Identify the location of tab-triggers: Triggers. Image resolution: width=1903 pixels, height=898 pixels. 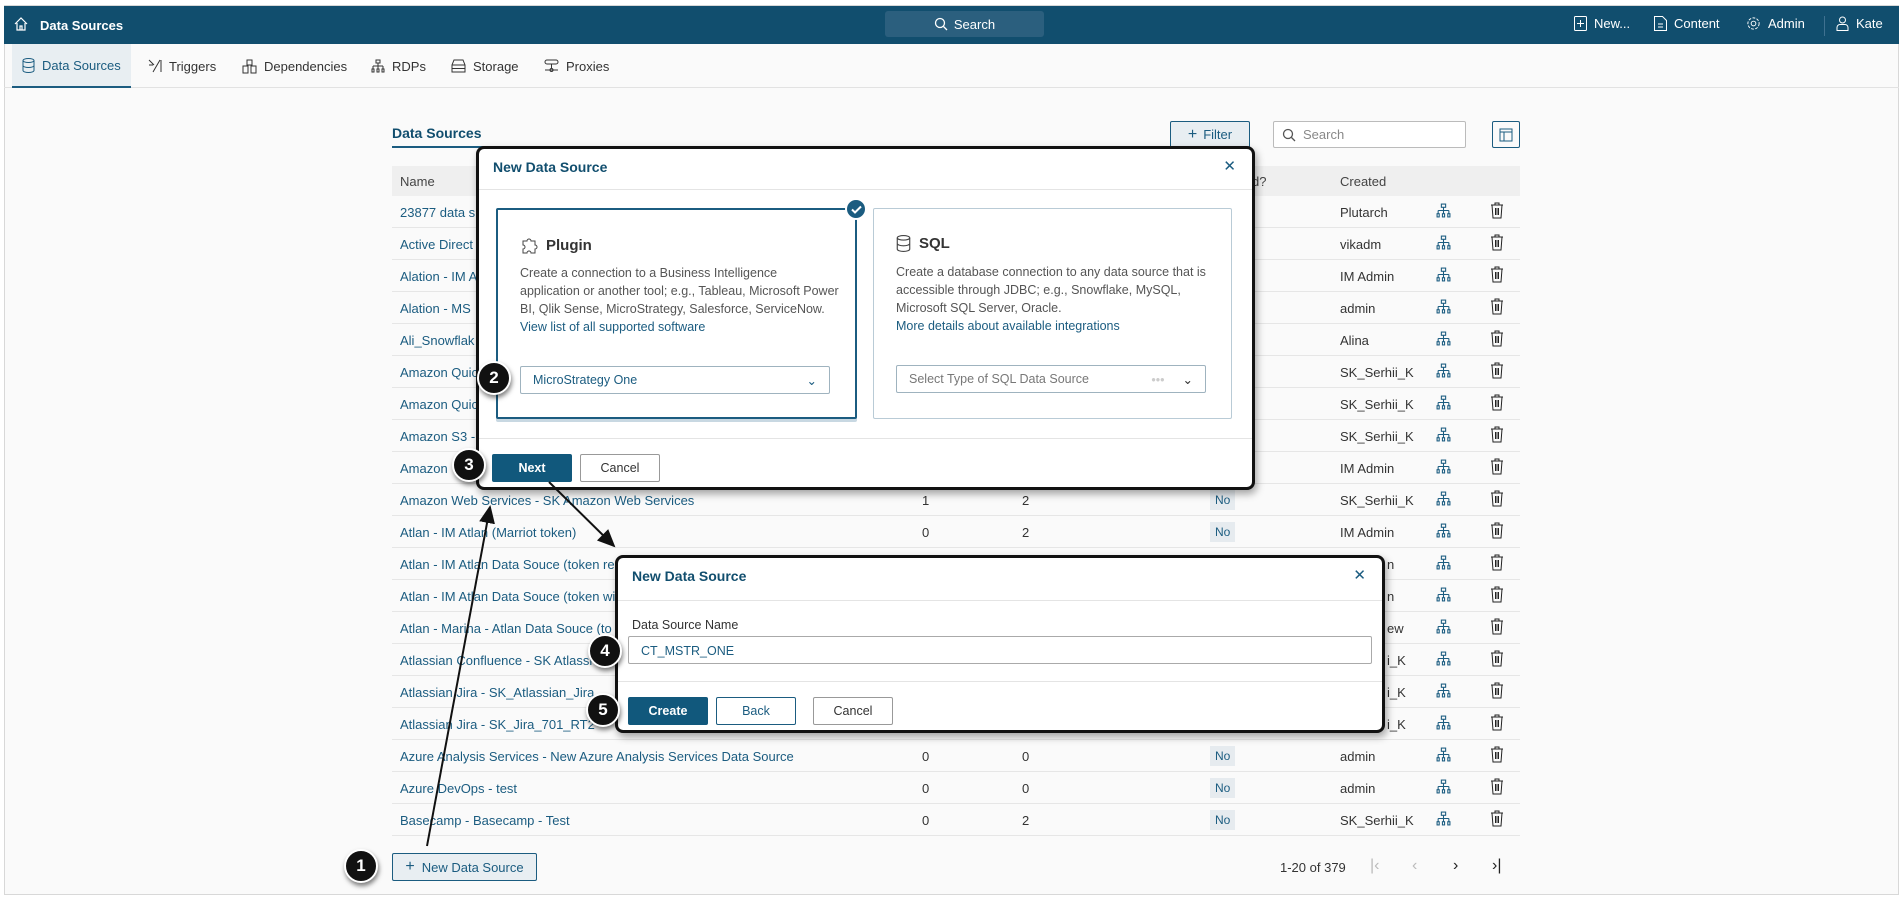
(182, 66).